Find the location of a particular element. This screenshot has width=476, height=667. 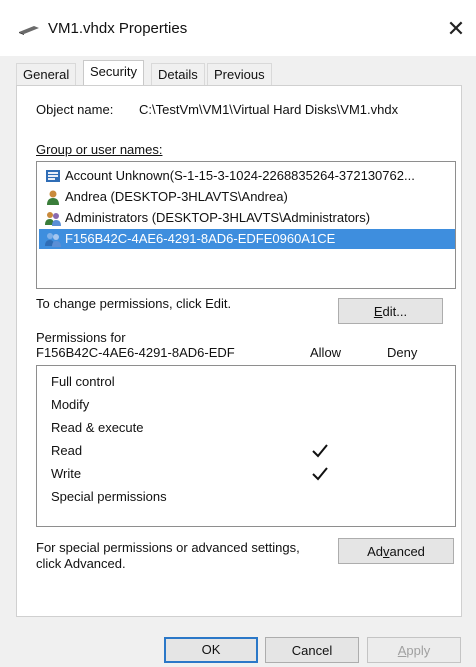

user-name: Andrea (DESKTOP-3HLAVTS\Andrea) is located at coordinates (176, 196).